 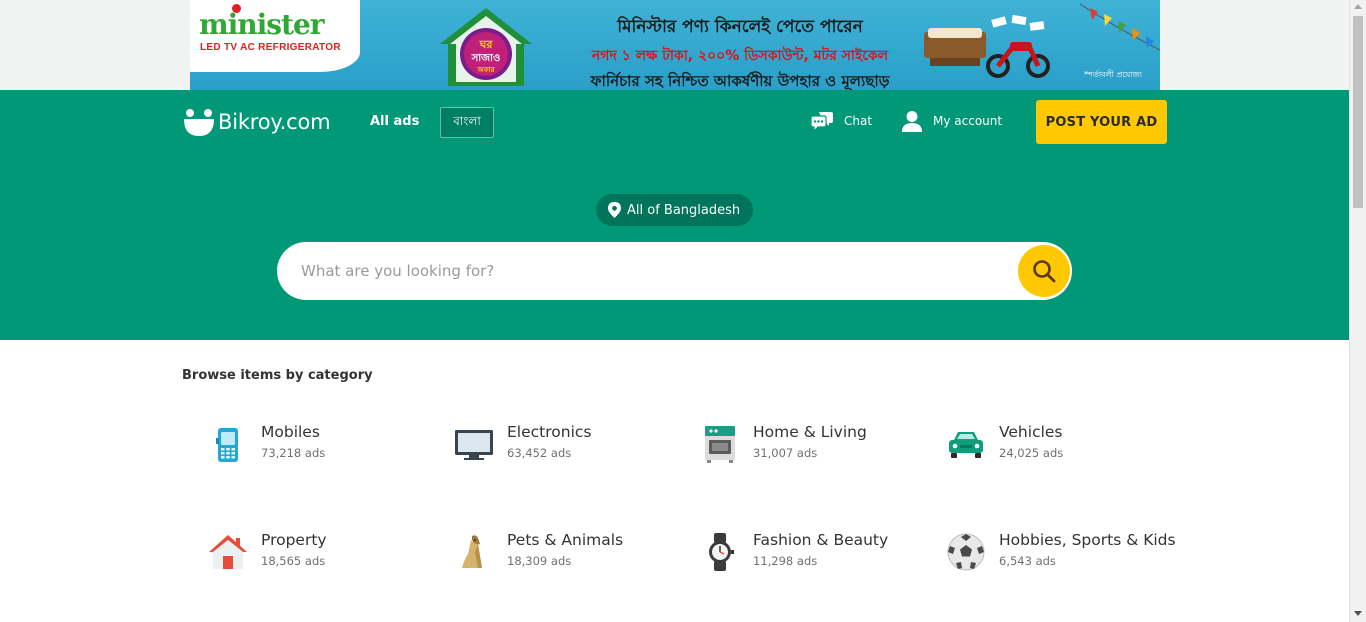 I want to click on category-count: 73,218 ads, so click(x=293, y=453).